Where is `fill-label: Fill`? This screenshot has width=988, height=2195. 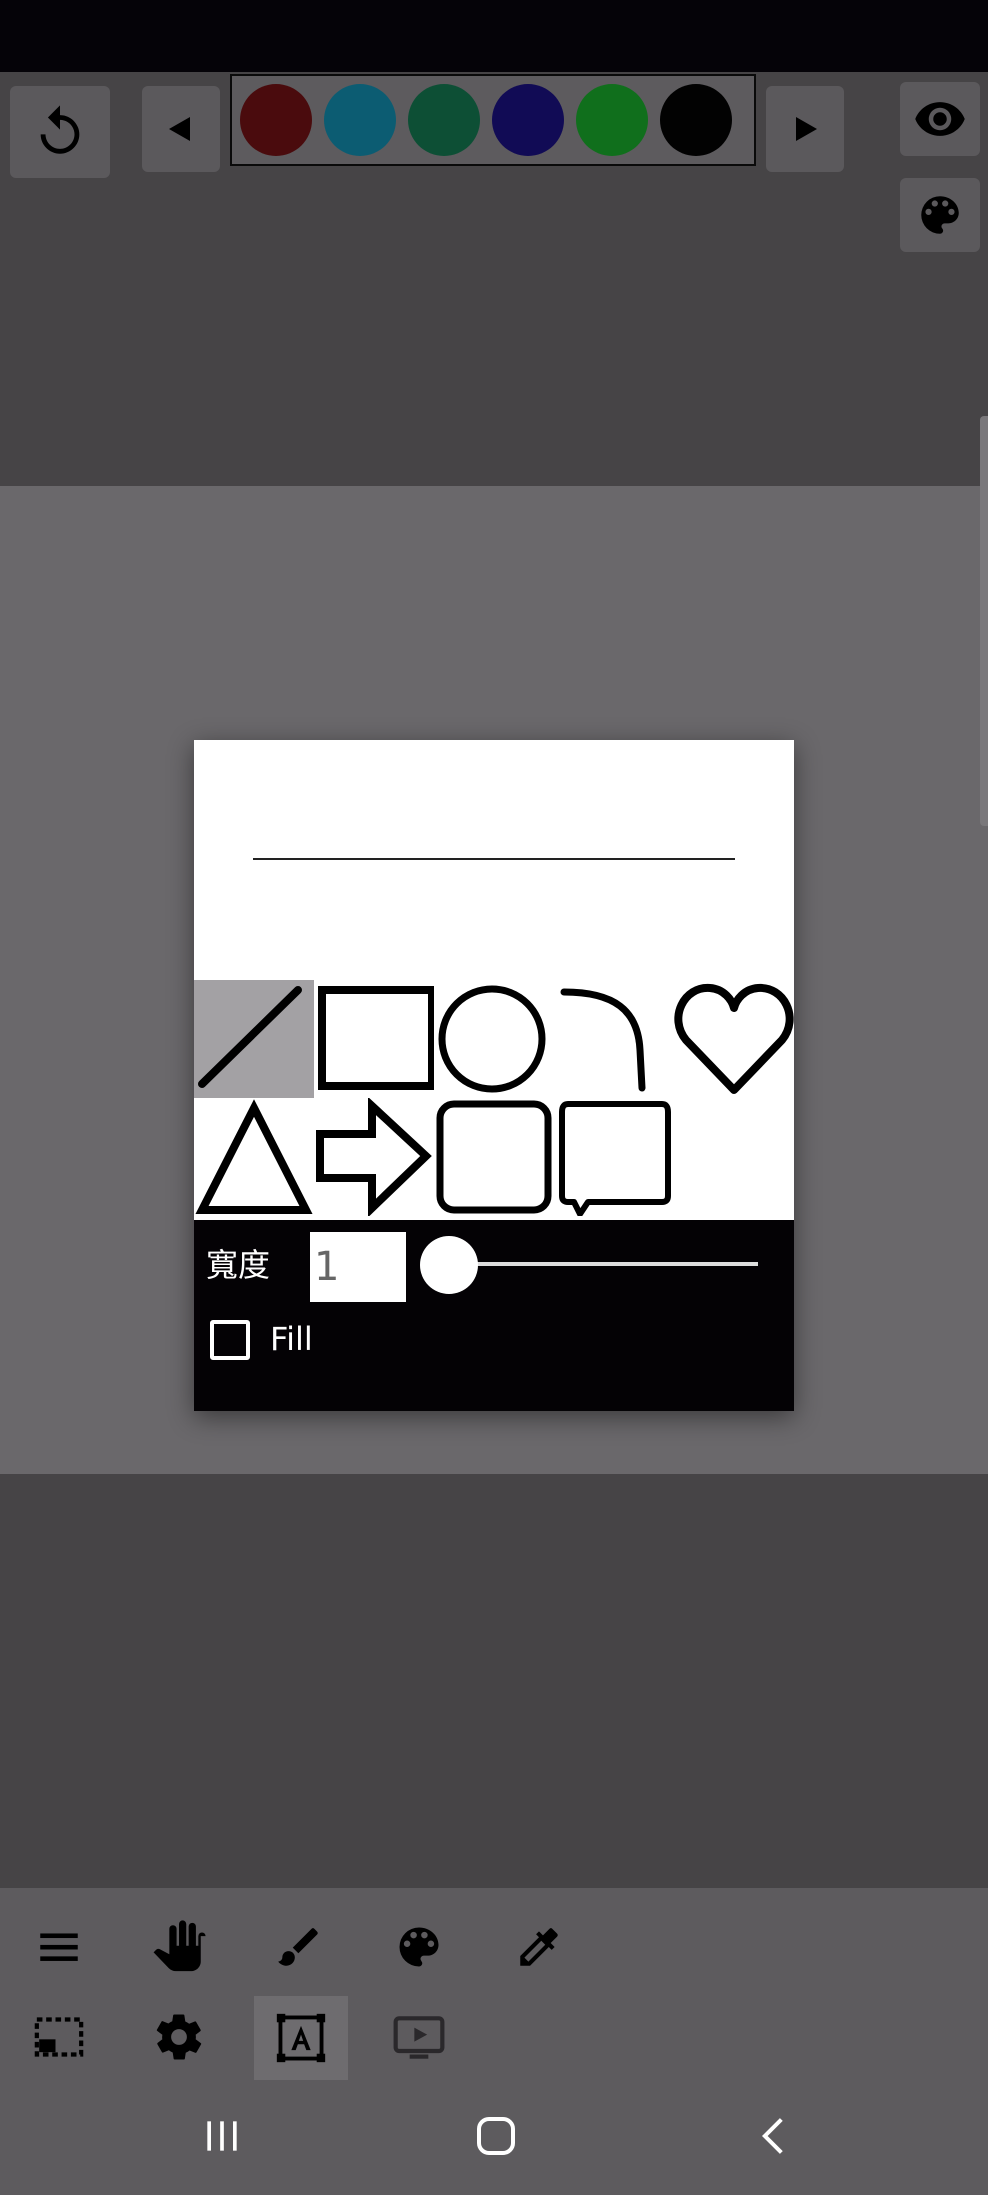 fill-label: Fill is located at coordinates (291, 1339).